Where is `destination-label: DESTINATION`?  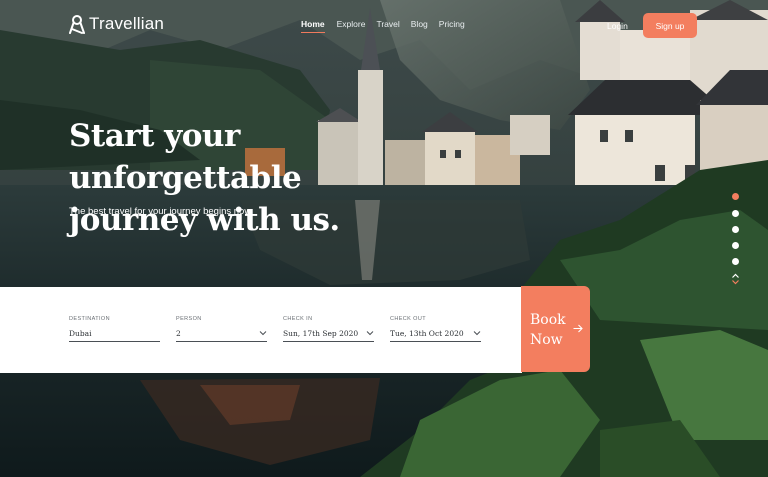 destination-label: DESTINATION is located at coordinates (89, 319).